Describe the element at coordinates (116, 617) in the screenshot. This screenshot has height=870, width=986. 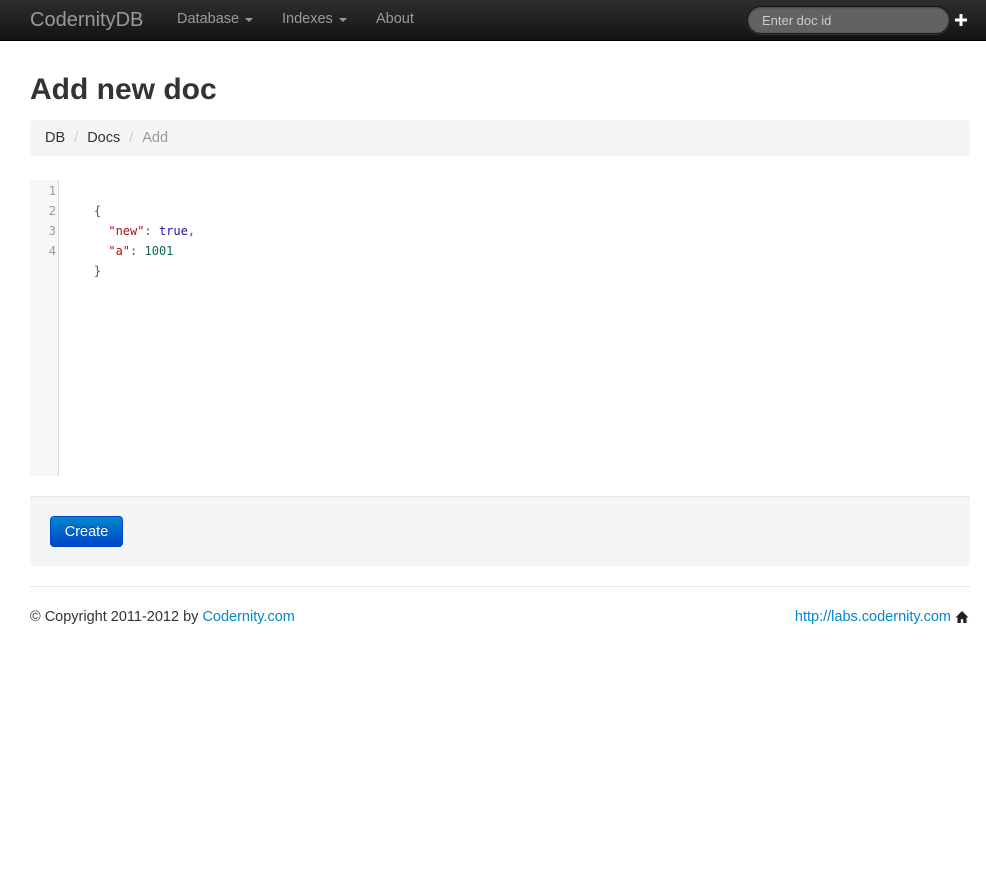
I see `copyright-text: © Copyright 2011-2012 by` at that location.